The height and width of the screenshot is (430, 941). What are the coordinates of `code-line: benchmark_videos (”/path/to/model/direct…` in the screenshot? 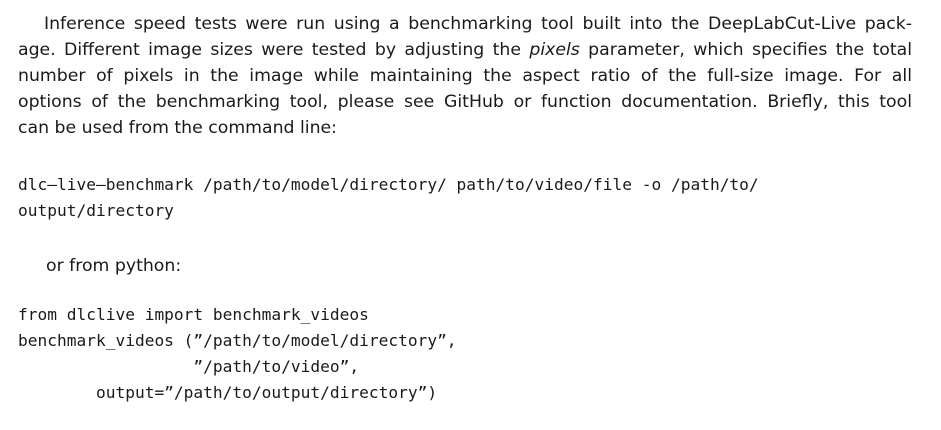 It's located at (237, 340).